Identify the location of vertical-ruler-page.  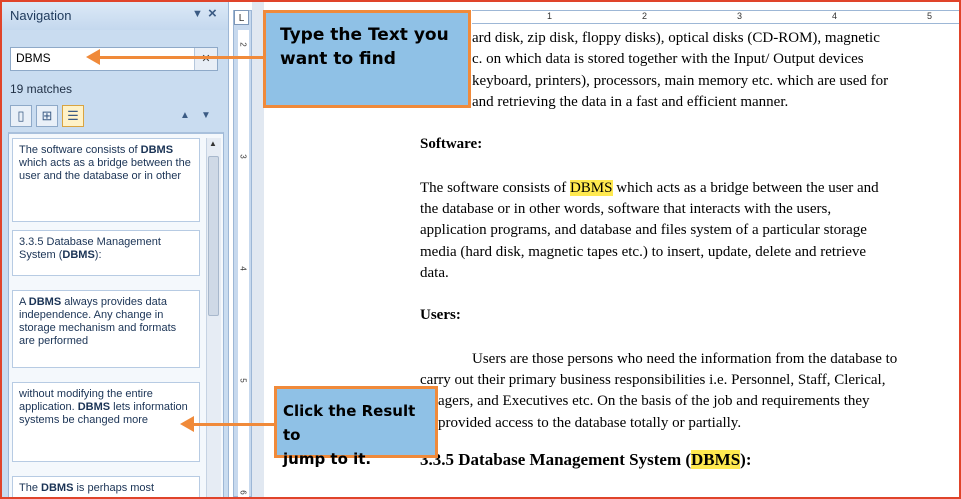
(243, 263).